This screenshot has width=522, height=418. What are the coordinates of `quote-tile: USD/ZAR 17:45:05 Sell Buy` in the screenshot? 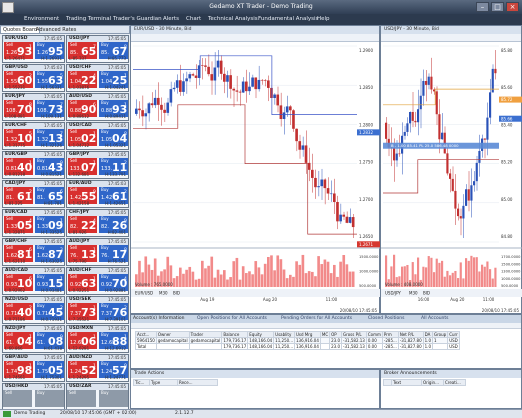 It's located at (97, 396).